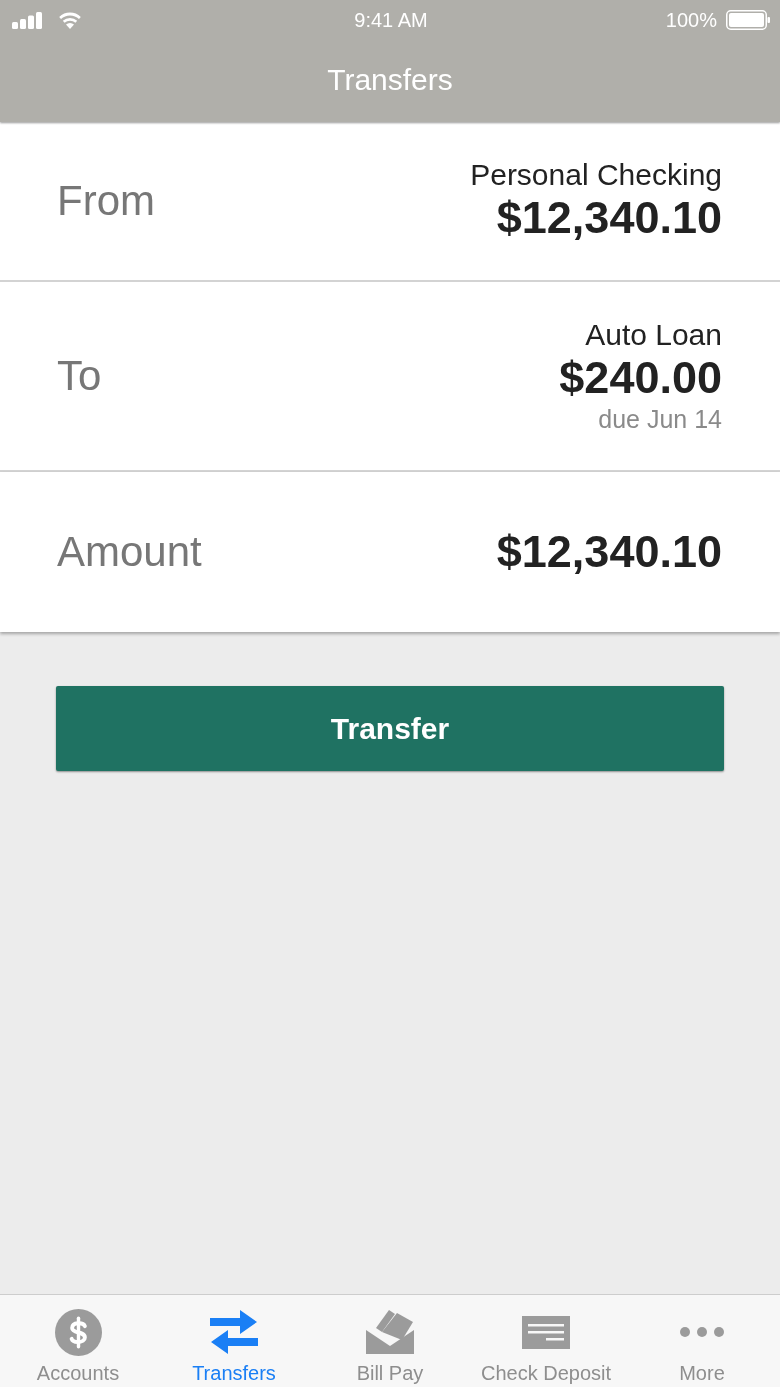  Describe the element at coordinates (70, 20) in the screenshot. I see `wifi-icon` at that location.